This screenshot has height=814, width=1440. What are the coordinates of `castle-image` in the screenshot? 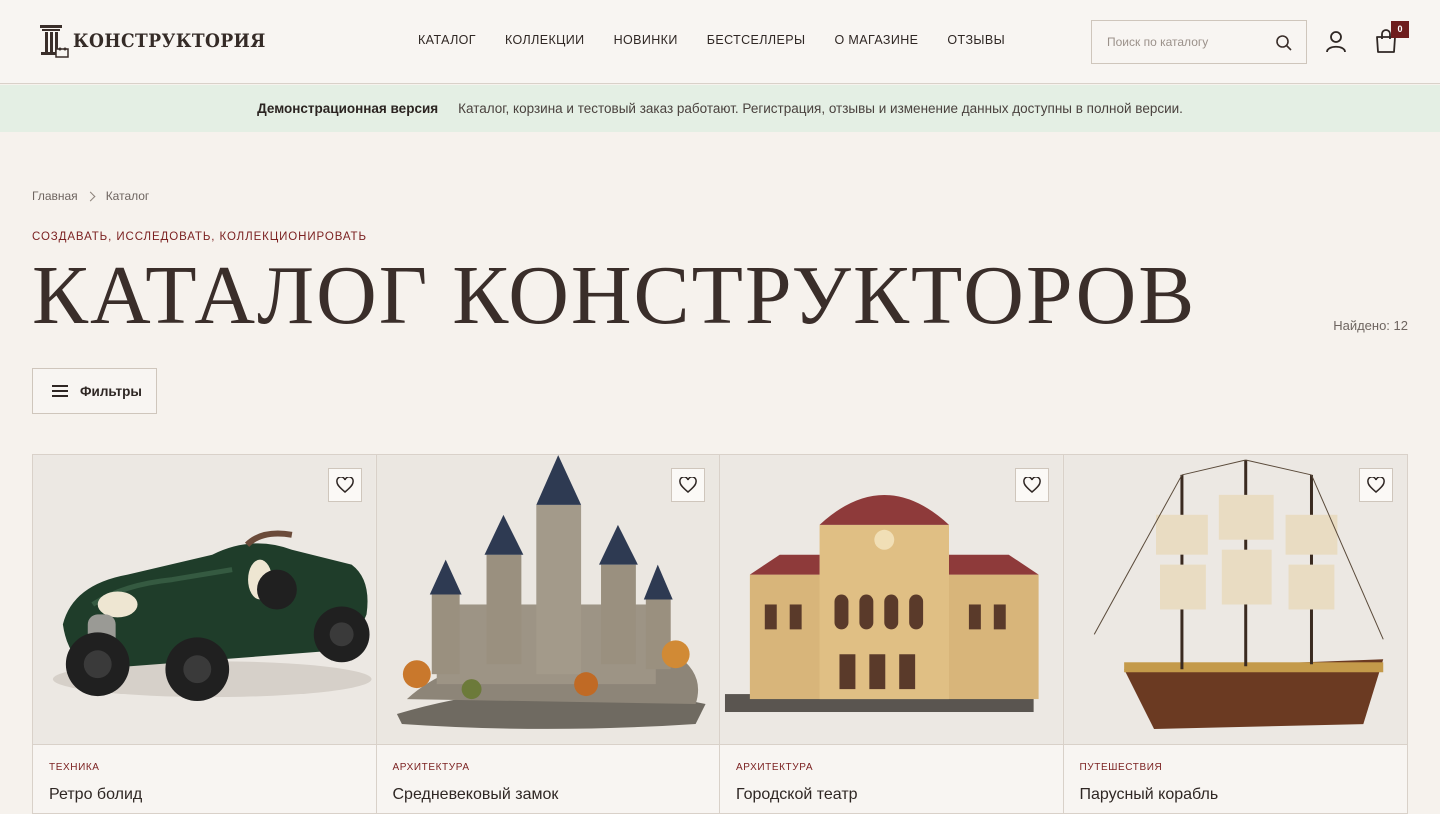 It's located at (547, 599).